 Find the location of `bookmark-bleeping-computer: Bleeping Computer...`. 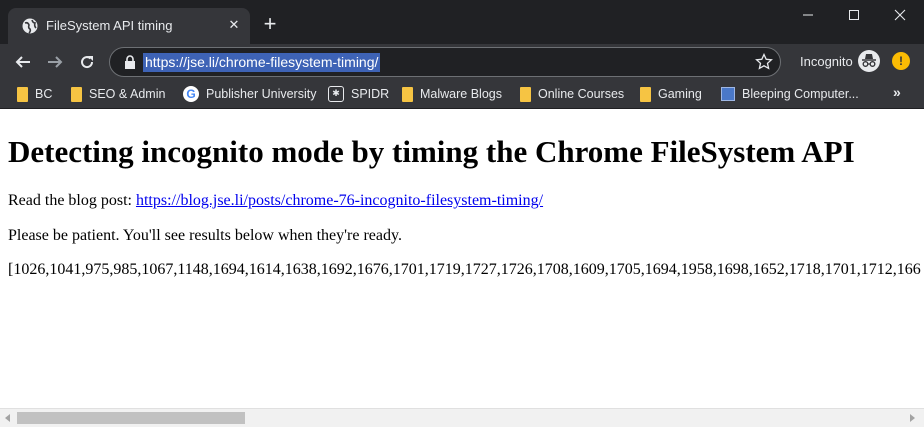

bookmark-bleeping-computer: Bleeping Computer... is located at coordinates (790, 94).